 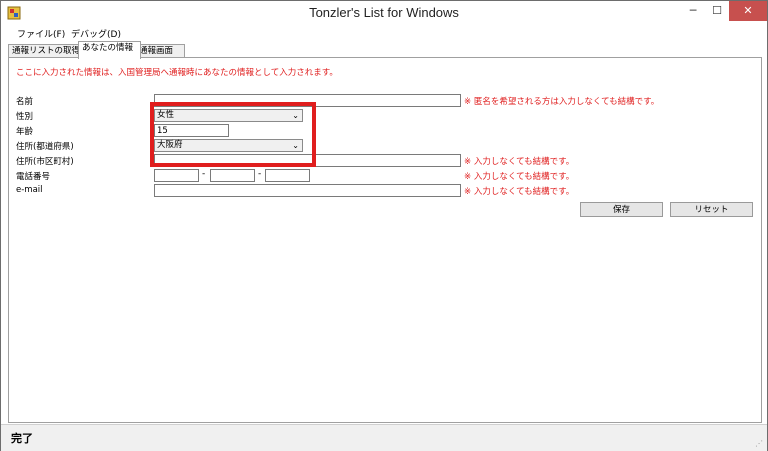 I want to click on close-button: ✕, so click(x=748, y=11).